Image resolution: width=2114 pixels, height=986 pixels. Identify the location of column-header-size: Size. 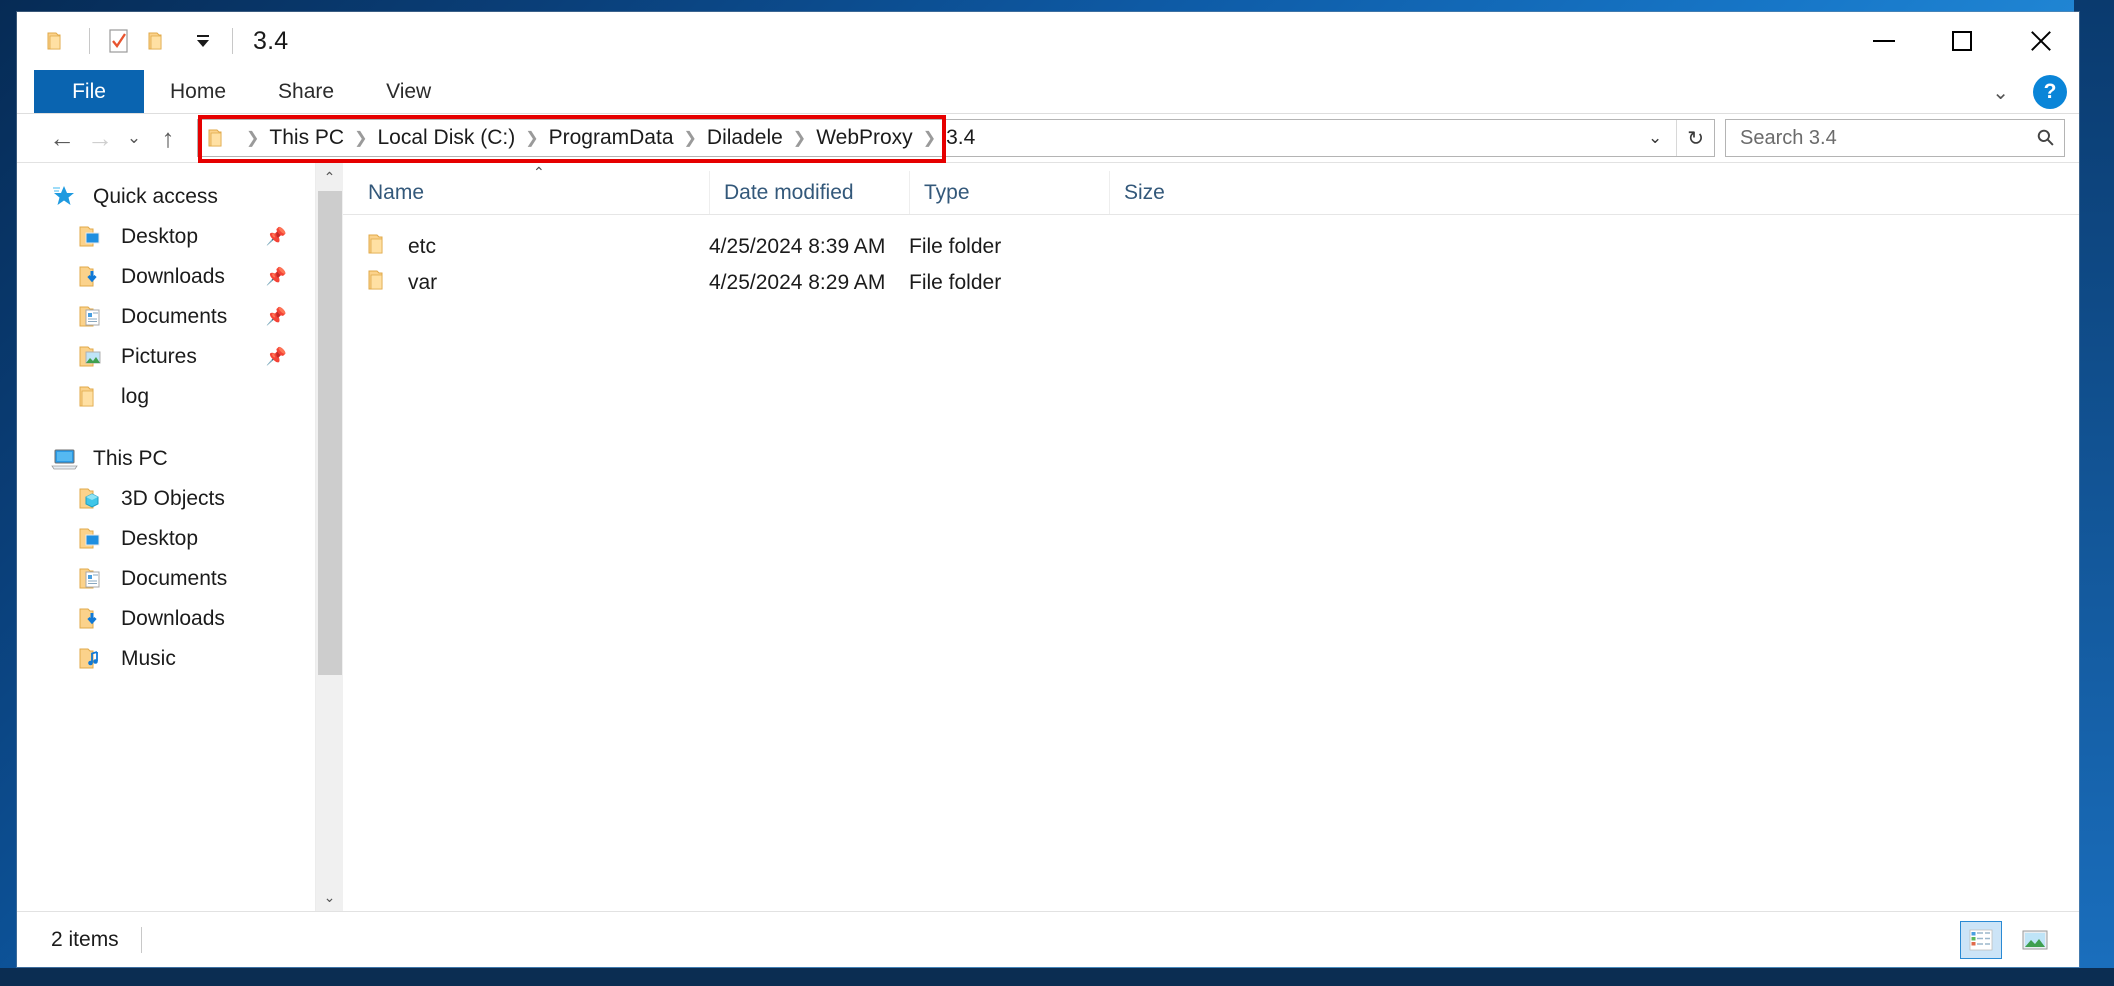
(1175, 192).